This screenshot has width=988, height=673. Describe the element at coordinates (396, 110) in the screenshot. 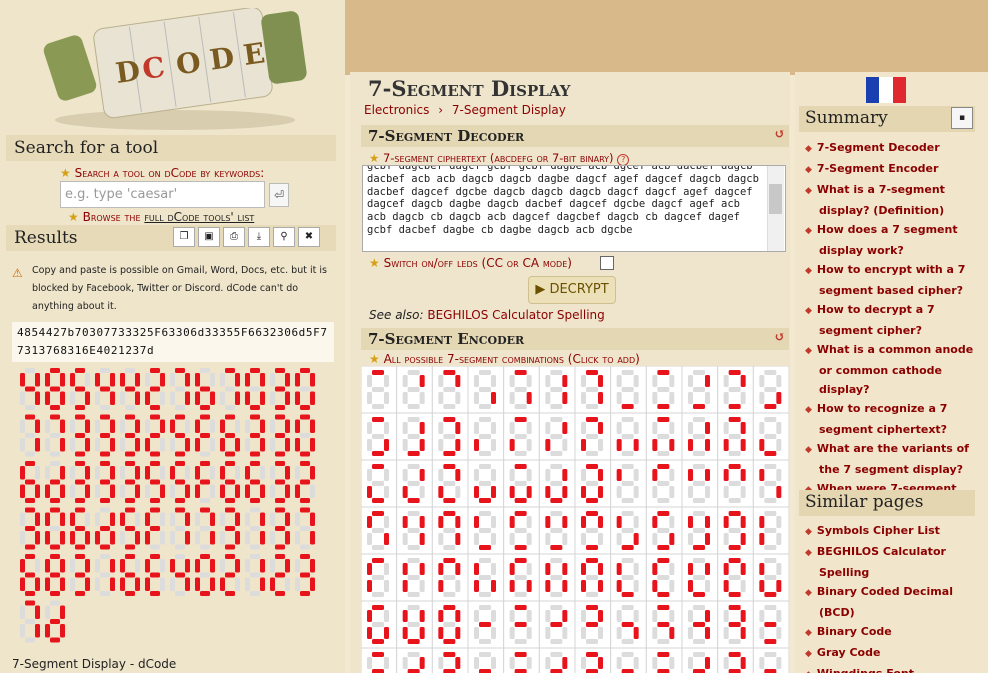

I see `breadcrumb-electronics: Electronics` at that location.